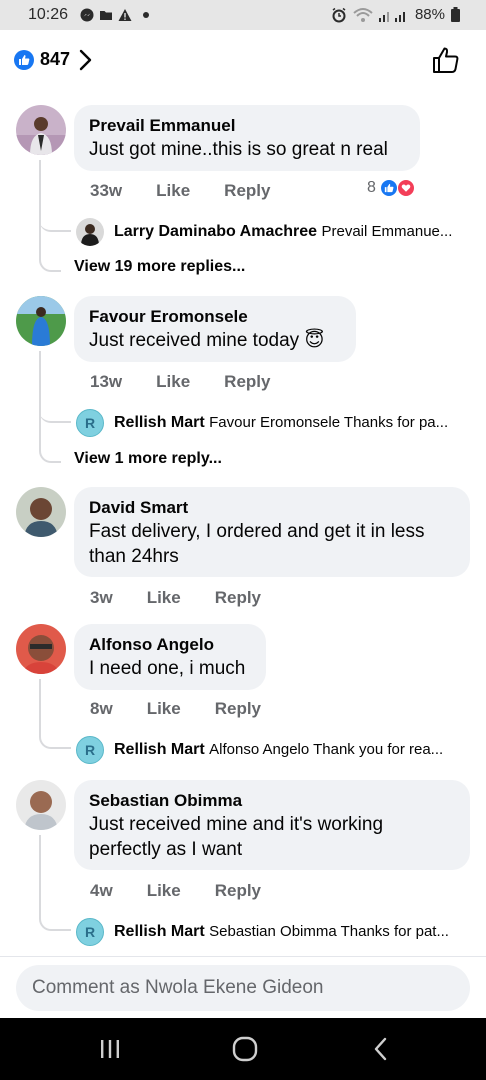  Describe the element at coordinates (236, 824) in the screenshot. I see `comment-text-line: Just received mine and it's working` at that location.